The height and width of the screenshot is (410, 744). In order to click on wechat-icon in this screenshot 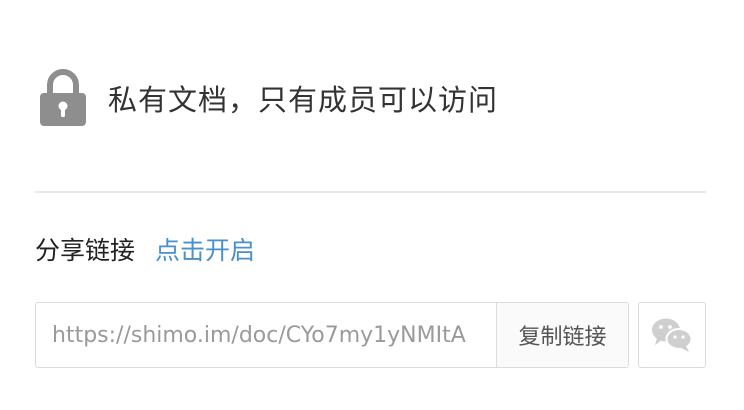, I will do `click(672, 335)`.